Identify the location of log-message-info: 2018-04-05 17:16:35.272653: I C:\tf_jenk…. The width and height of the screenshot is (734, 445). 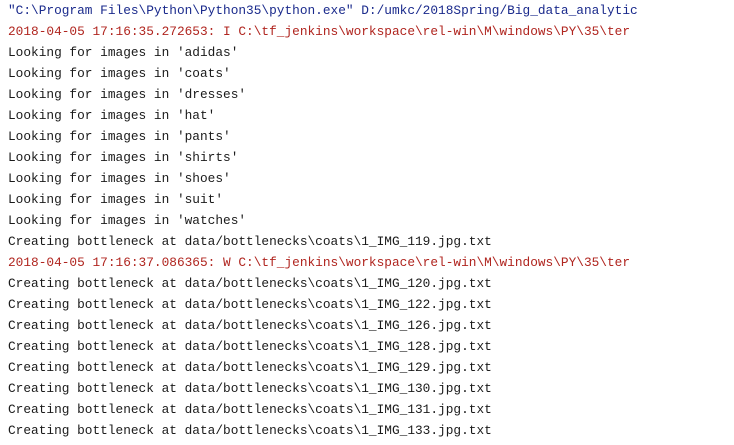
(319, 31).